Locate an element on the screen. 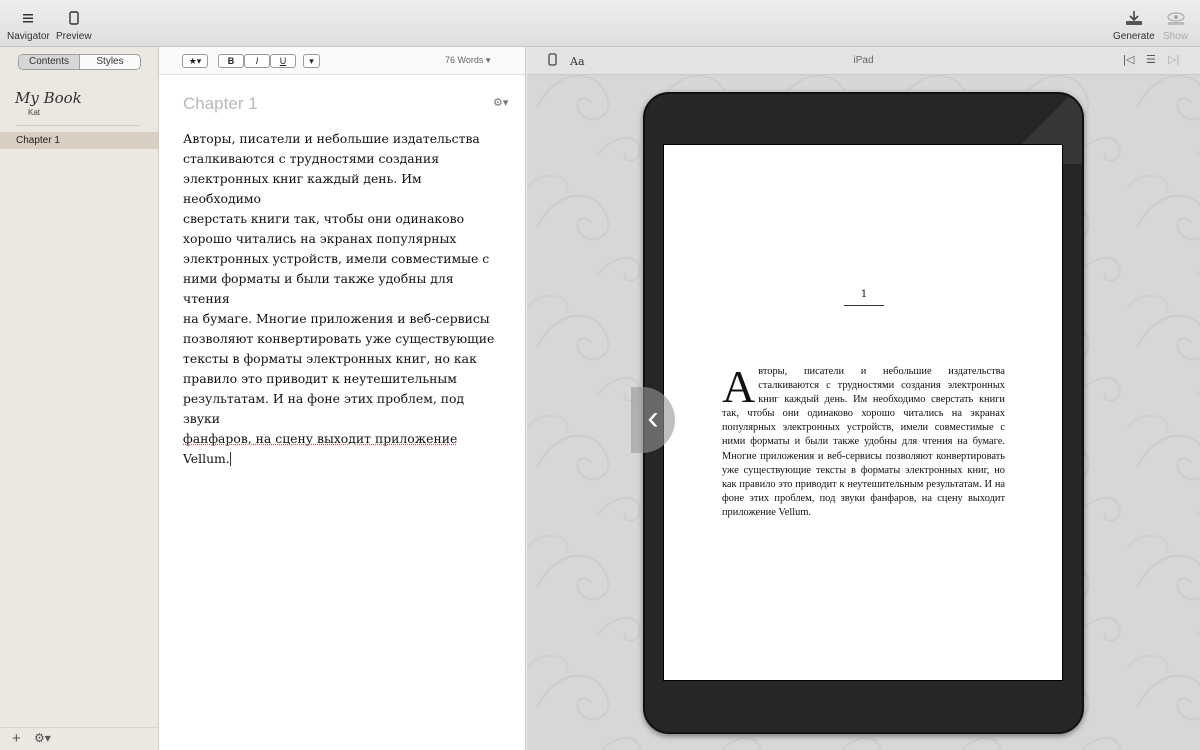 This screenshot has width=1200, height=750. navigator-button: Navigator is located at coordinates (28, 26).